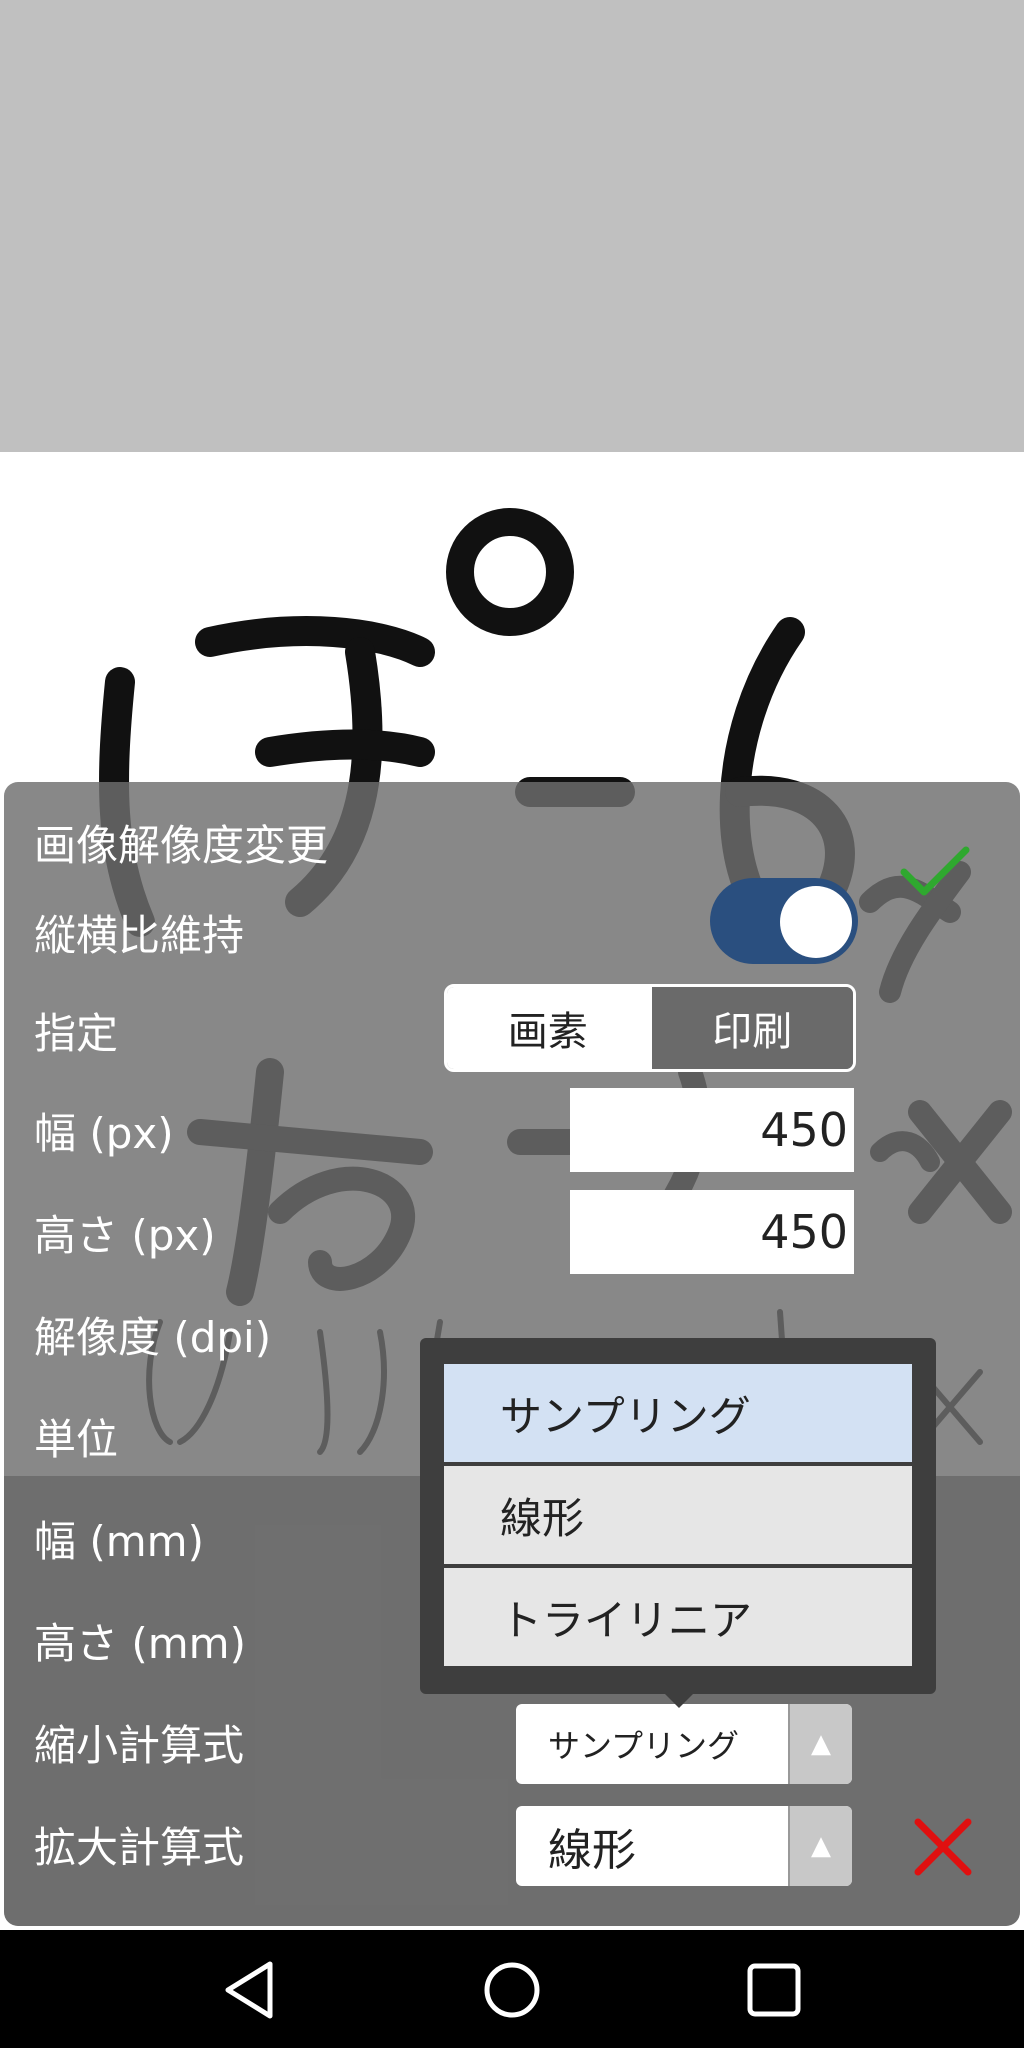 The image size is (1024, 2048). I want to click on dropdown-option-linear: 線形, so click(678, 1515).